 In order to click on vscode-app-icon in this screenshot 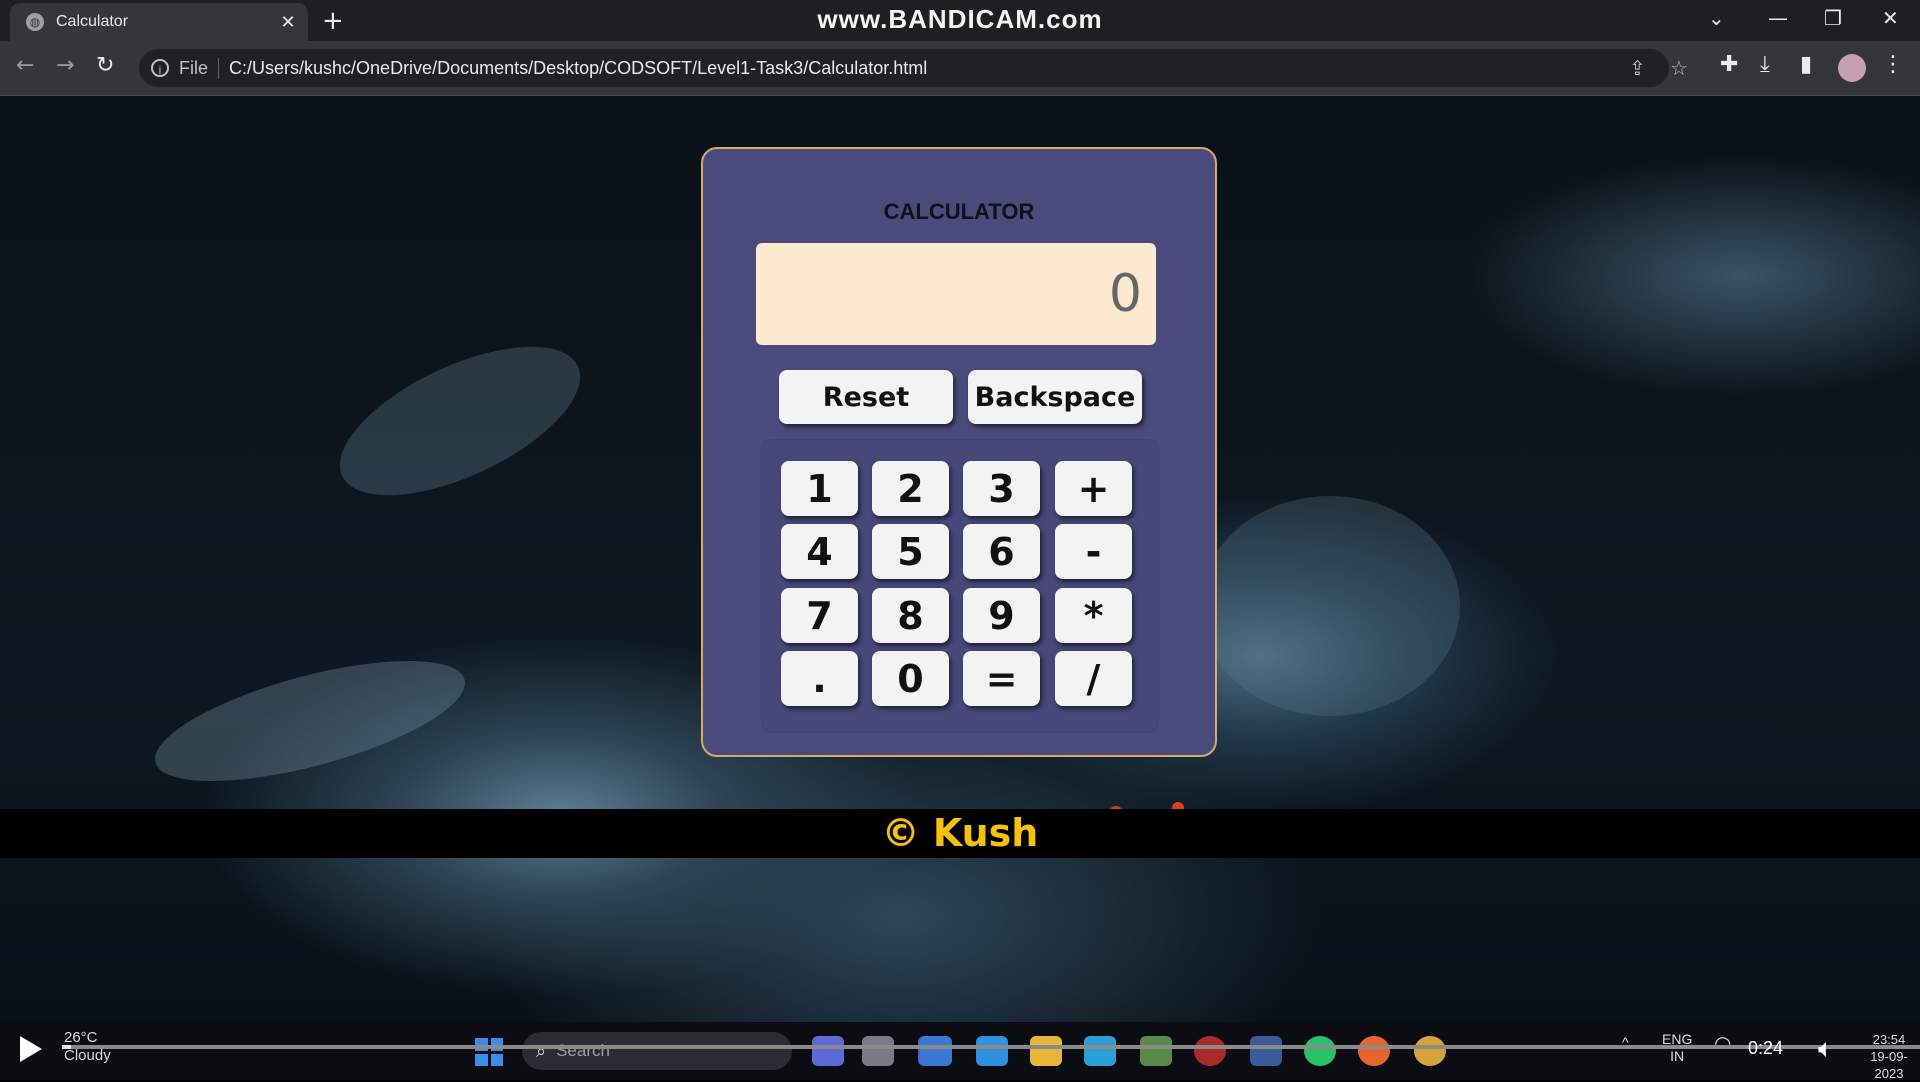, I will do `click(992, 1051)`.